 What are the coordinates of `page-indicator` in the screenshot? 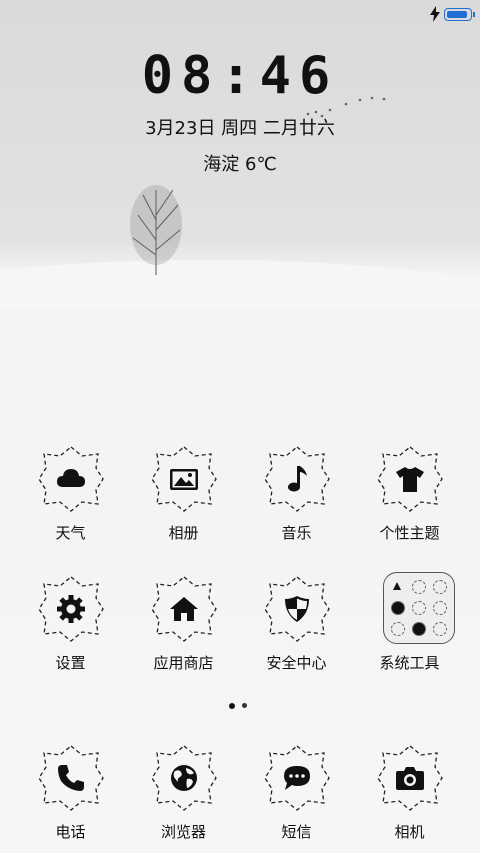 It's located at (240, 707).